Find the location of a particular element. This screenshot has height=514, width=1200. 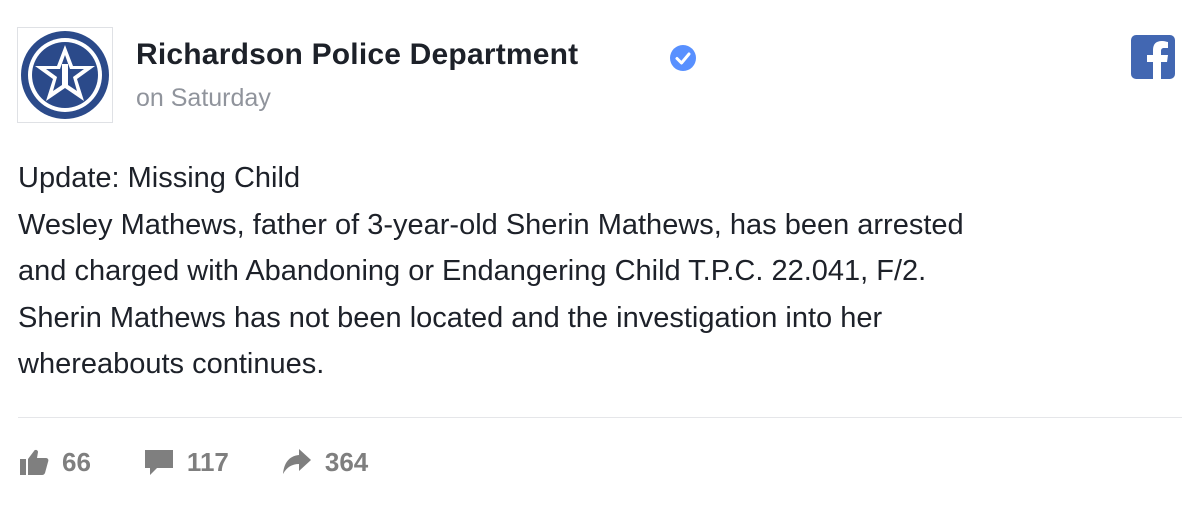

post-line: whereabouts continues. is located at coordinates (171, 364).